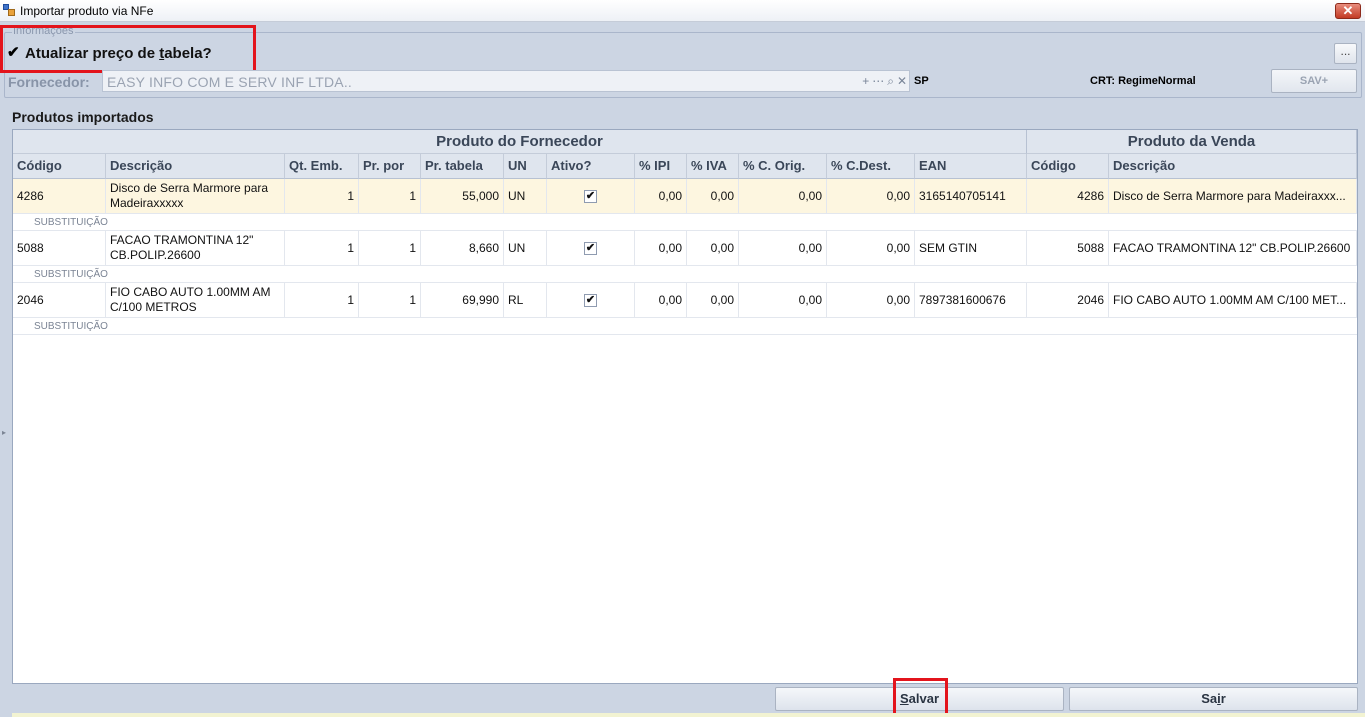 This screenshot has height=717, width=1365. What do you see at coordinates (1348, 11) in the screenshot?
I see `close-button: ✕` at bounding box center [1348, 11].